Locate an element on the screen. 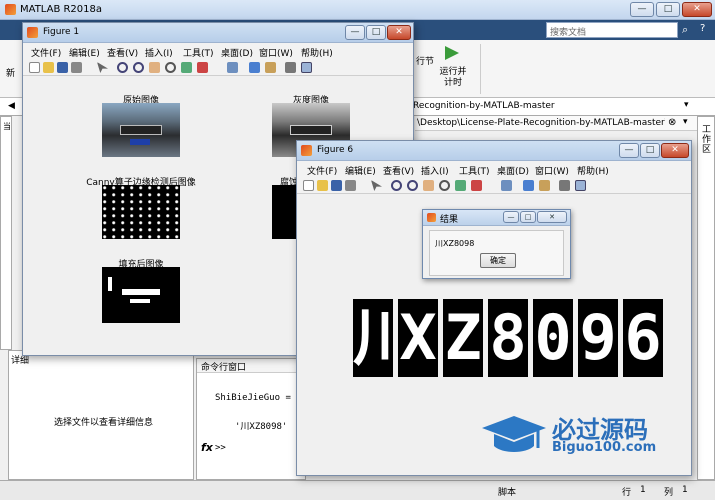 This screenshot has height=500, width=715. ok-button: 确定 is located at coordinates (498, 260).